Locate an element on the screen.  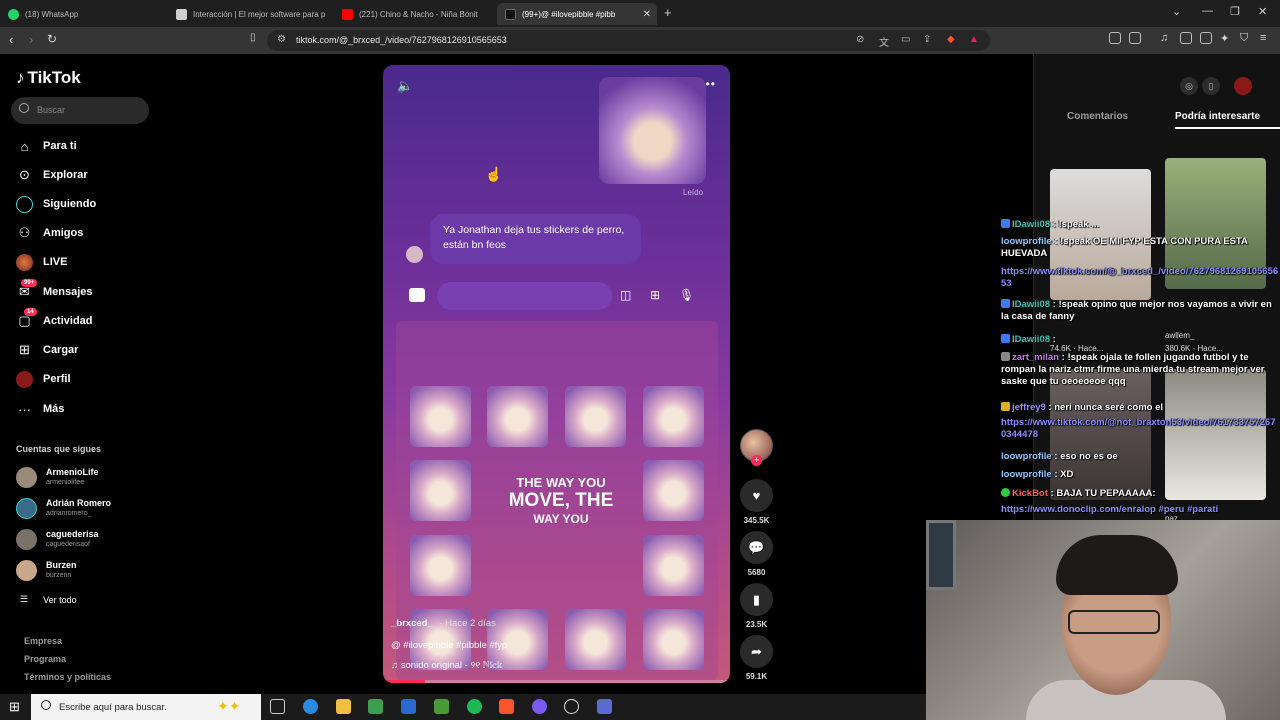
extensions-icon is located at coordinates (1115, 38).